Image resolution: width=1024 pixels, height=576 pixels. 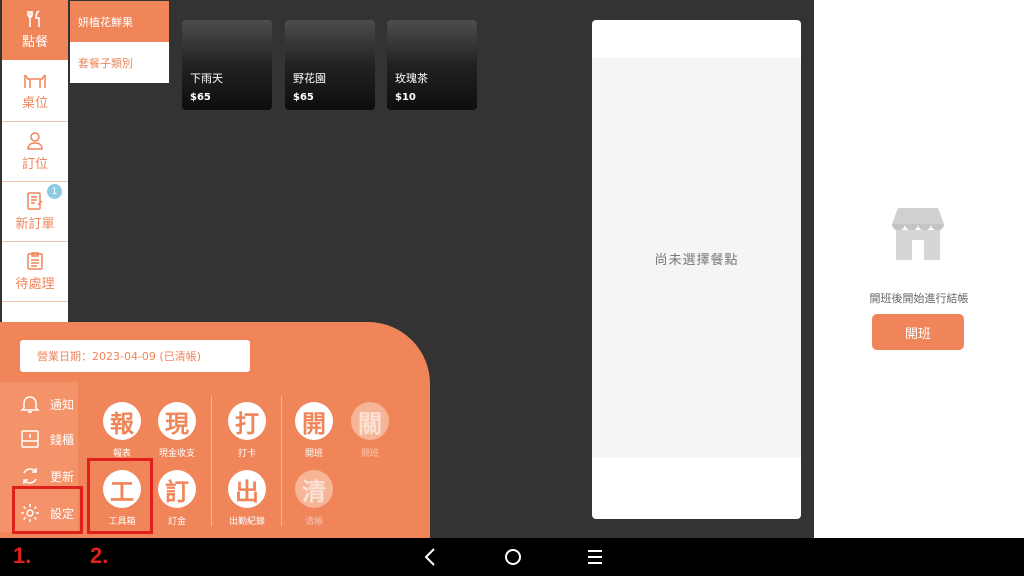 What do you see at coordinates (177, 489) in the screenshot?
I see `deposit-glyph: 訂` at bounding box center [177, 489].